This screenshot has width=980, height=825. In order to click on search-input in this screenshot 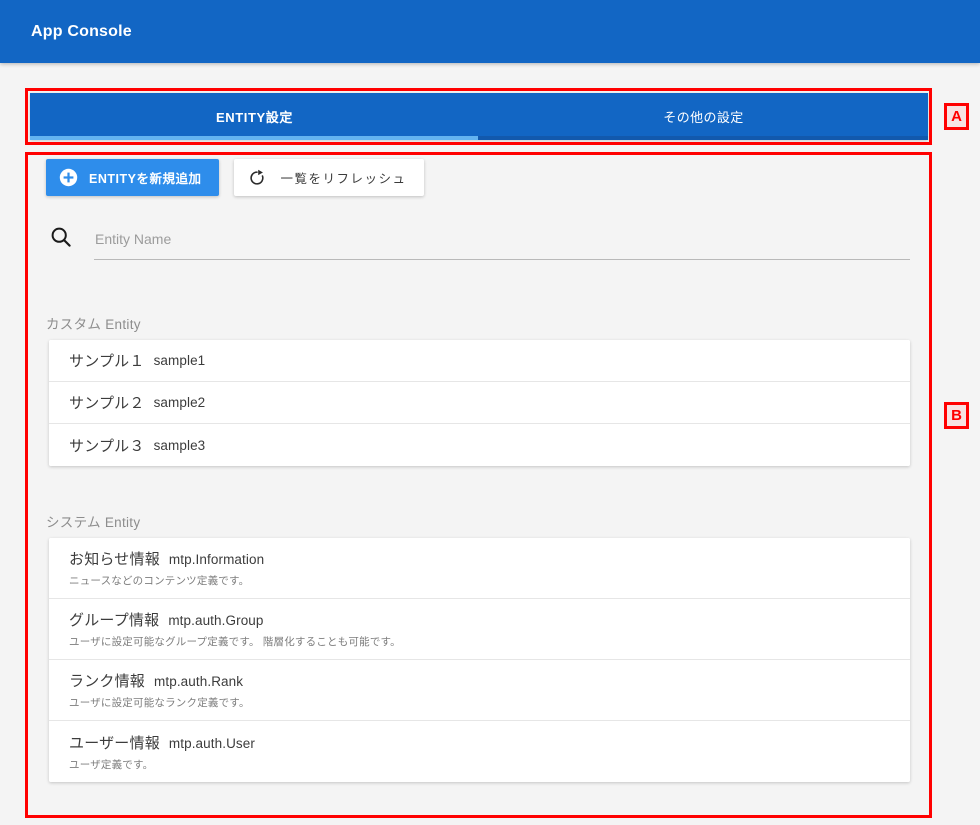, I will do `click(502, 242)`.